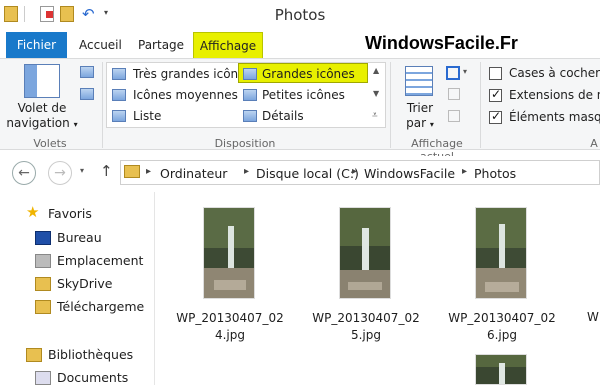  What do you see at coordinates (307, 173) in the screenshot?
I see `breadcrumb-item: Disque local (C:)` at bounding box center [307, 173].